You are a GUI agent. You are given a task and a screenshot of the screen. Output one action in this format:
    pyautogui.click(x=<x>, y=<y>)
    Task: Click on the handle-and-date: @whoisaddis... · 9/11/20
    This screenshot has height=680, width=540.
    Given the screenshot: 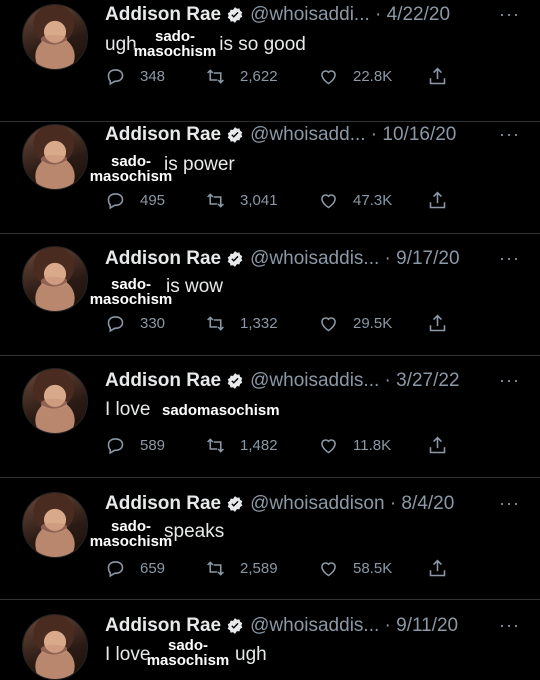 What is the action you would take?
    pyautogui.click(x=354, y=626)
    